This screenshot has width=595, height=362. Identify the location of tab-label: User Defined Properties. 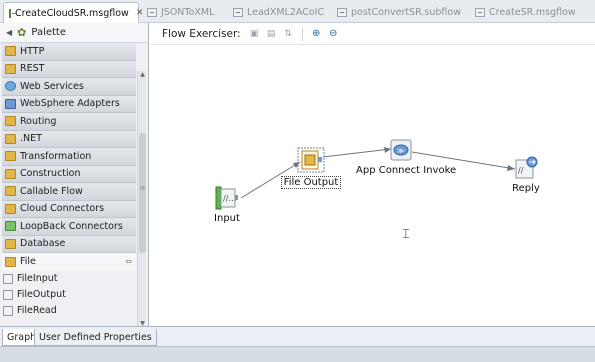
(95, 337).